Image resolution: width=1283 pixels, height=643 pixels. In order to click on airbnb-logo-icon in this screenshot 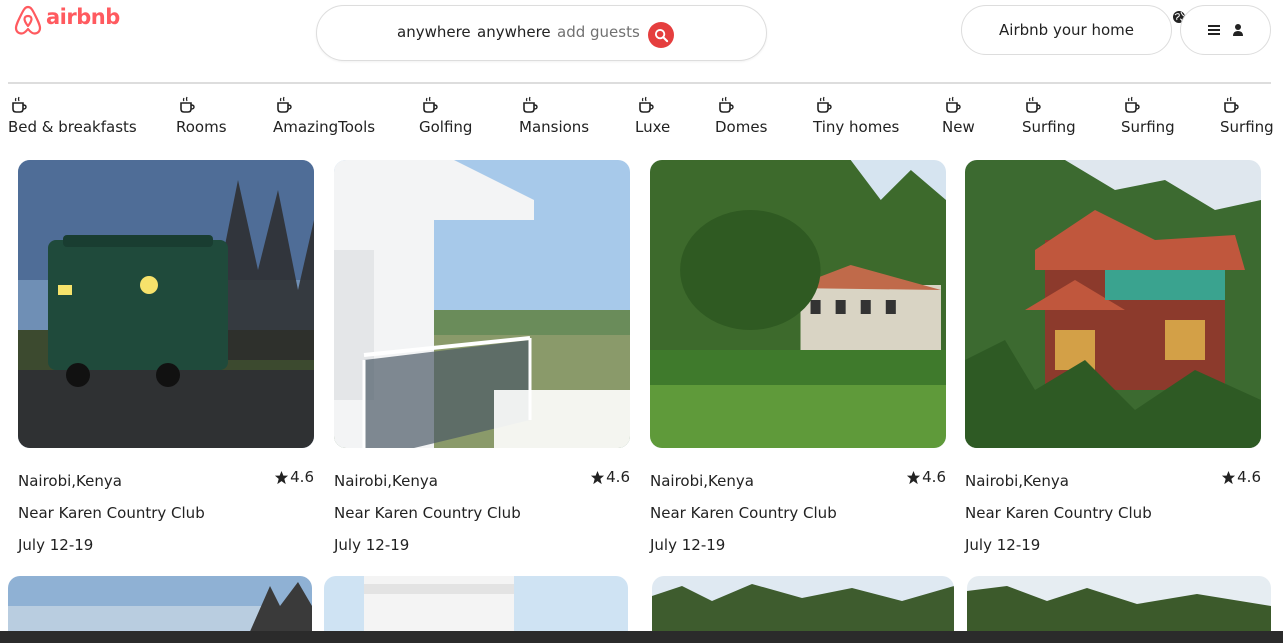, I will do `click(28, 20)`.